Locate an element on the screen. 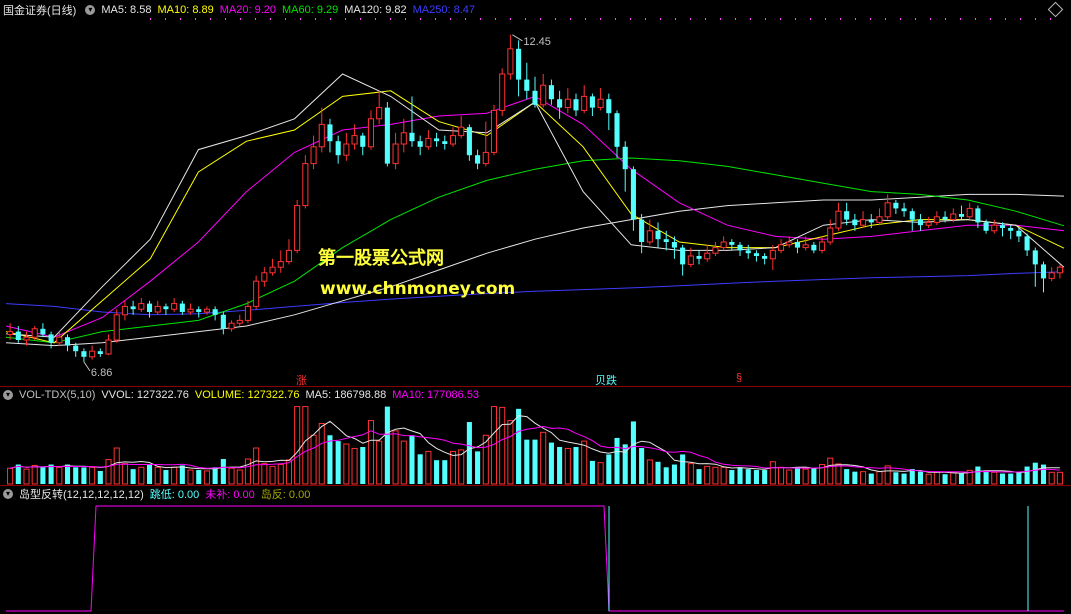 The width and height of the screenshot is (1071, 614). marker-fall: 贝跌 is located at coordinates (606, 381).